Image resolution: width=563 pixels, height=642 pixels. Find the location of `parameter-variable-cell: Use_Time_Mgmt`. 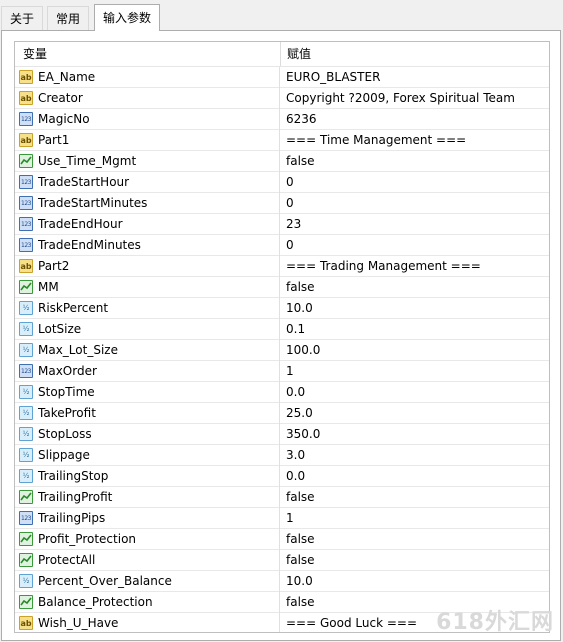

parameter-variable-cell: Use_Time_Mgmt is located at coordinates (147, 161).